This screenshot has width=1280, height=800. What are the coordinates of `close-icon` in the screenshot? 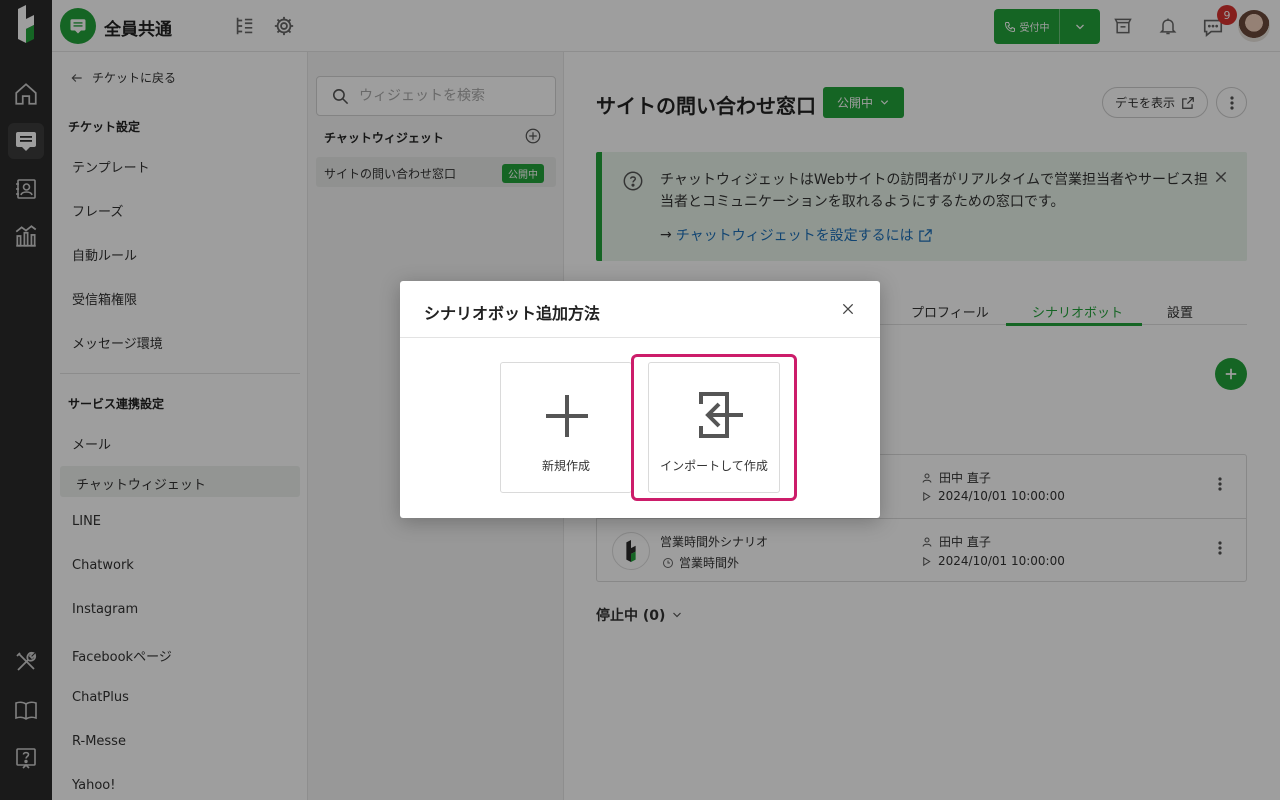 It's located at (848, 309).